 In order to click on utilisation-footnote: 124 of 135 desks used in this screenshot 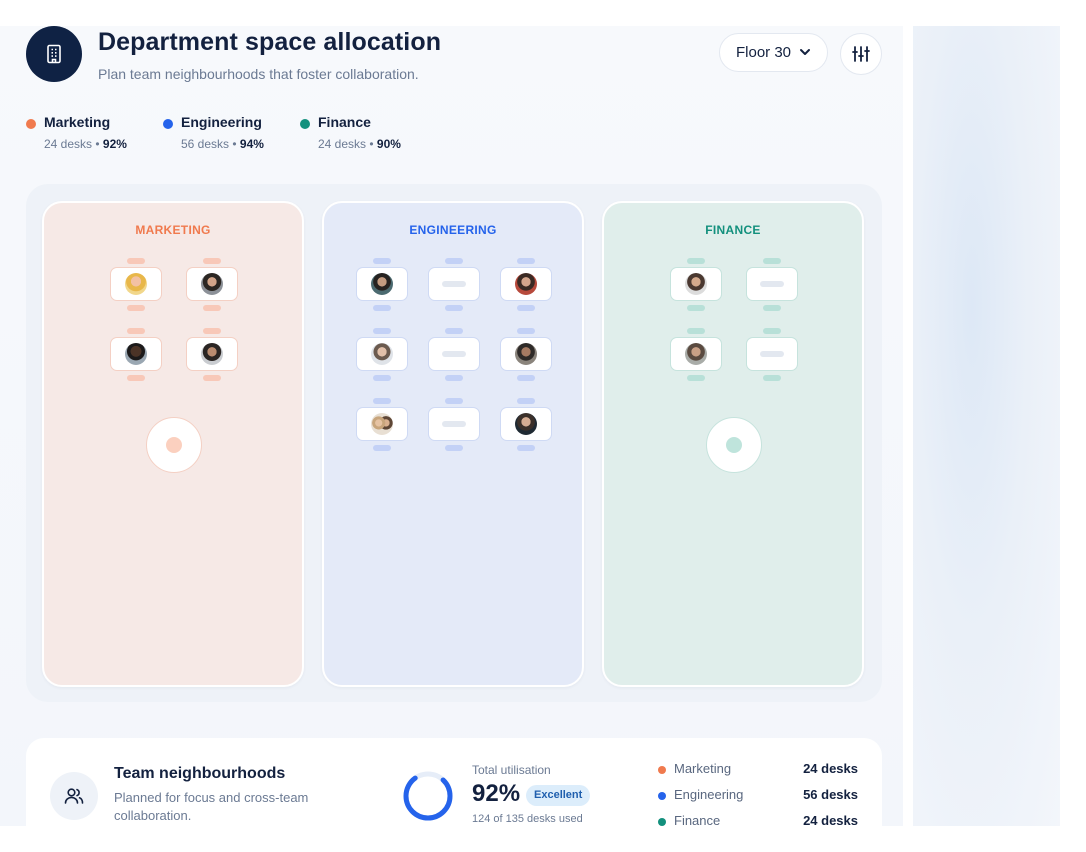, I will do `click(527, 819)`.